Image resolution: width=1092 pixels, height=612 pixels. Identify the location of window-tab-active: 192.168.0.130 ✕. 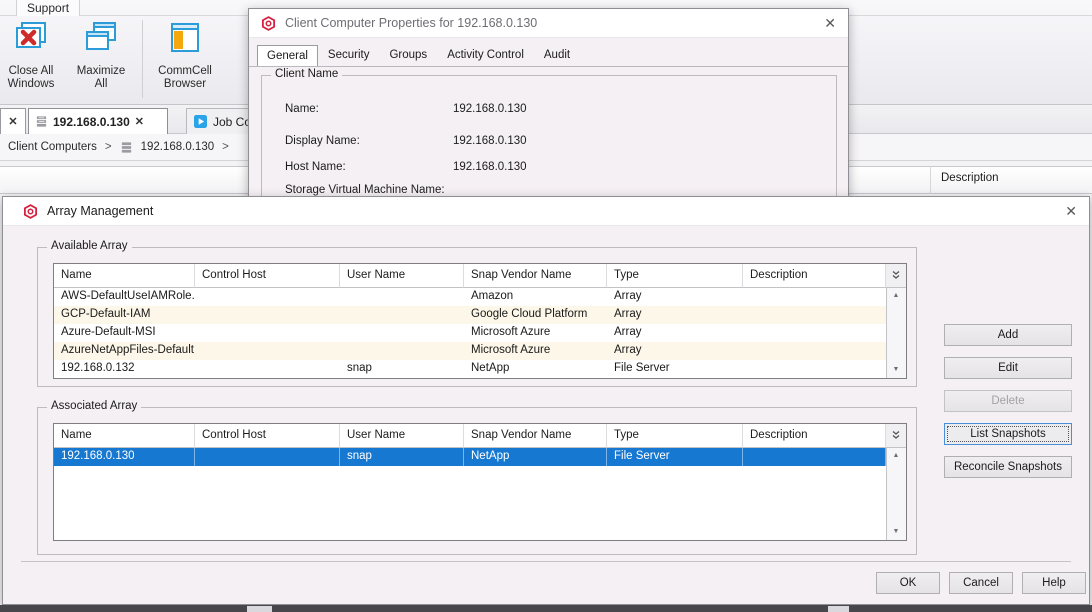
(98, 121).